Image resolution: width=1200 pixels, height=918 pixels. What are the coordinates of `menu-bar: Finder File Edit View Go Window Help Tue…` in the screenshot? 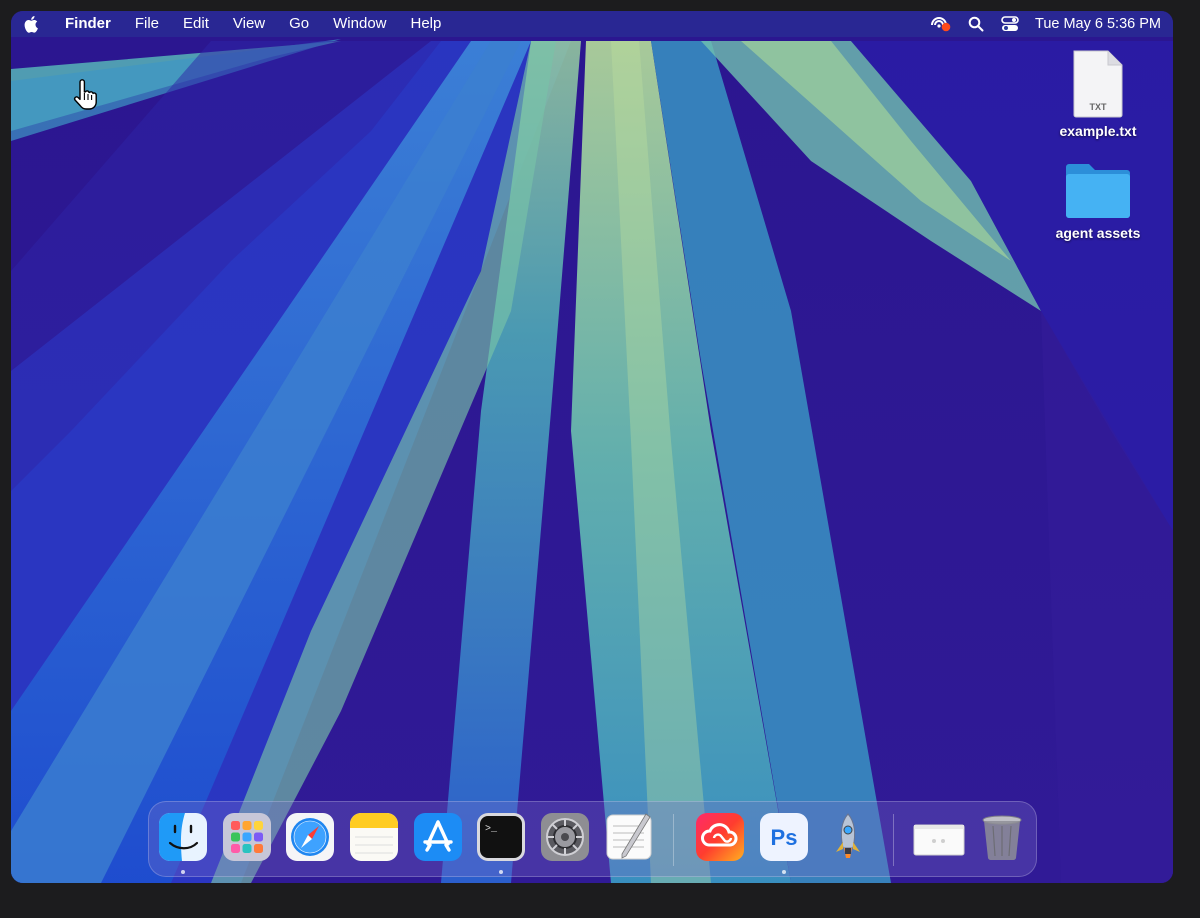 It's located at (592, 24).